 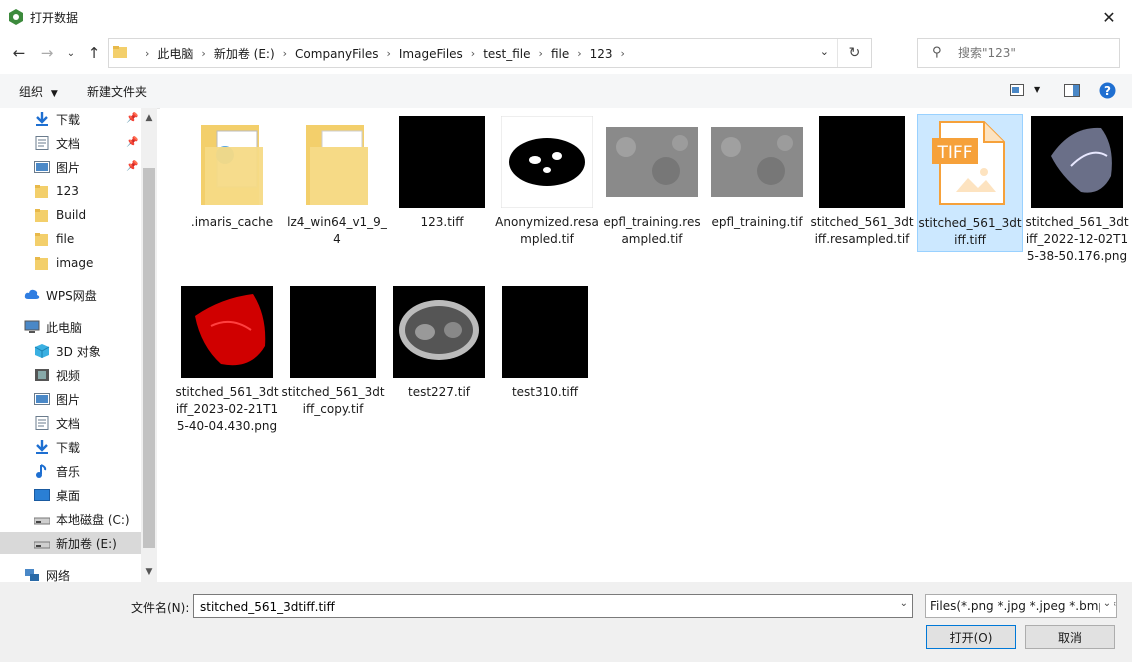 I want to click on file-item: epfl_training.tif, so click(x=757, y=172).